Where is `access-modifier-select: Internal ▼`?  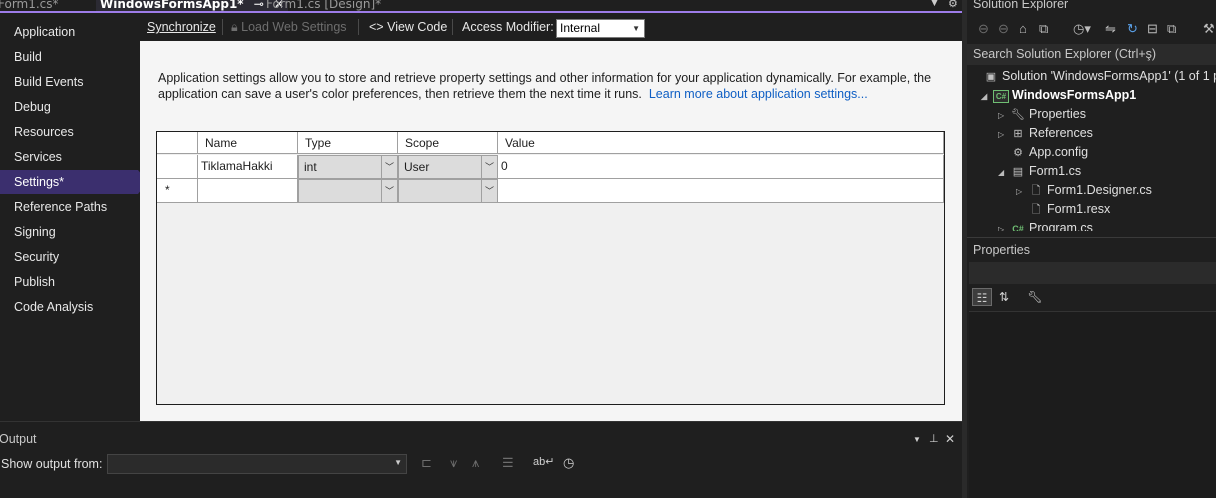 access-modifier-select: Internal ▼ is located at coordinates (600, 28).